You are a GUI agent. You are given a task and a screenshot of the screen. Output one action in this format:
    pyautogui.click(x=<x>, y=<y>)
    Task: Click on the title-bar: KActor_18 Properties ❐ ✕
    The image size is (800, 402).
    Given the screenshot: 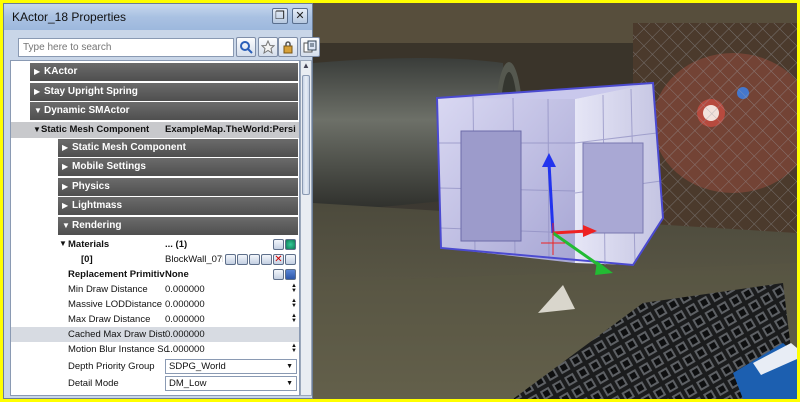 What is the action you would take?
    pyautogui.click(x=158, y=17)
    